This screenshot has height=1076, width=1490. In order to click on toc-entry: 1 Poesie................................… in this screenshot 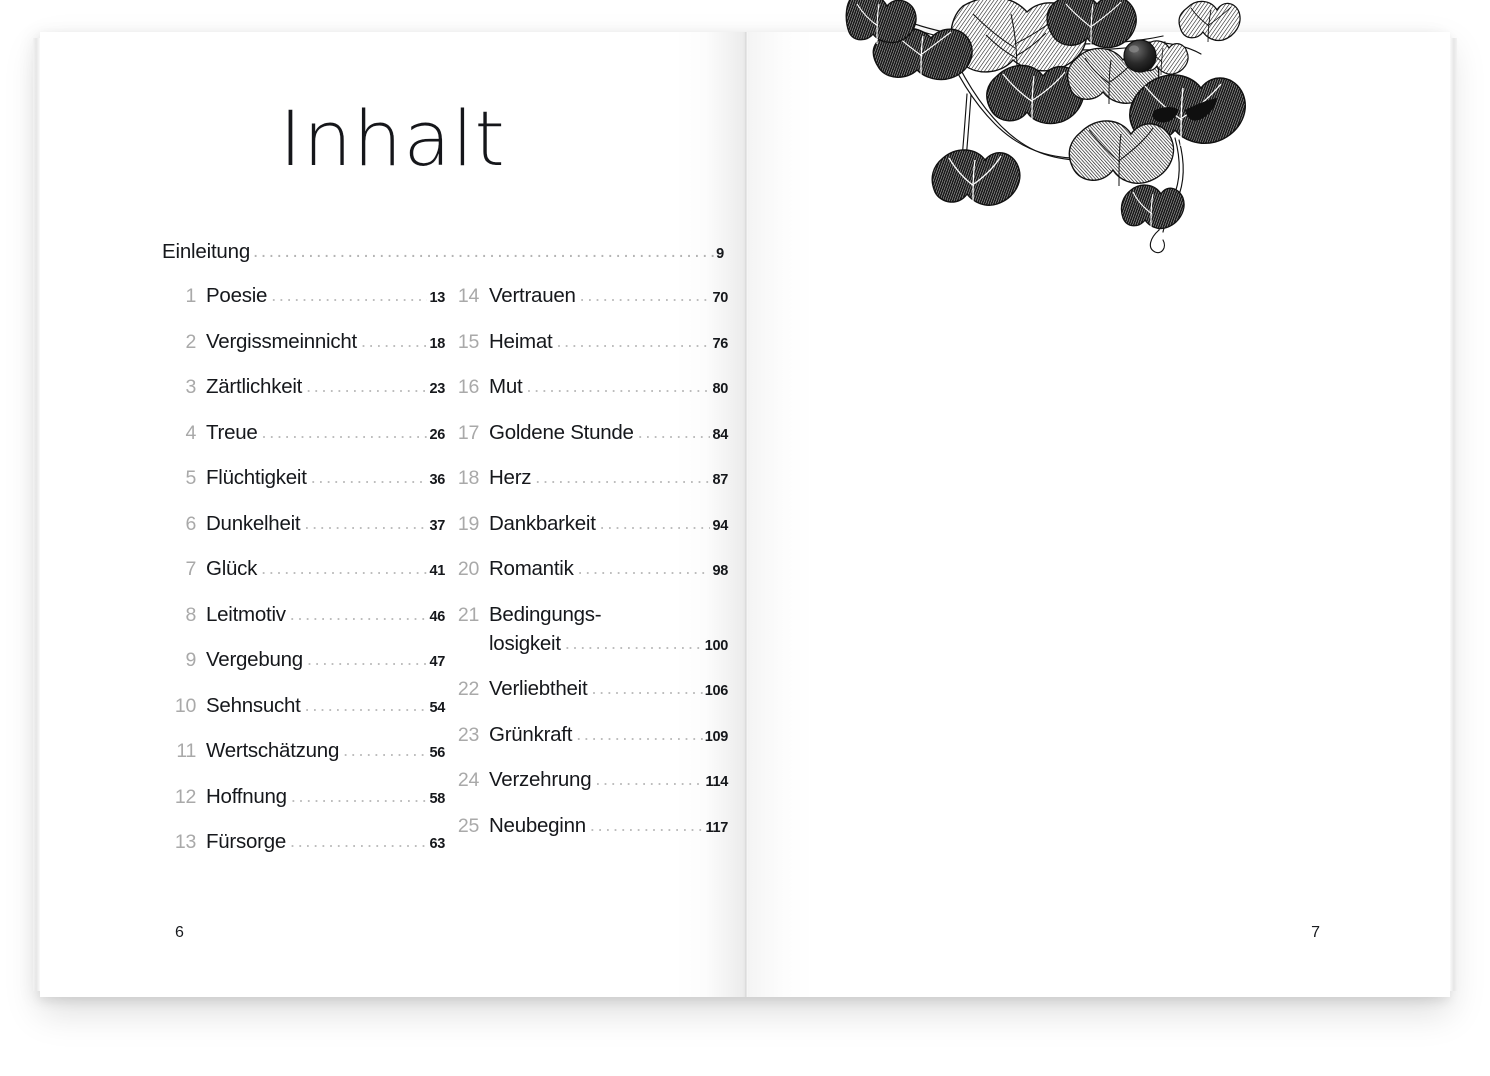, I will do `click(303, 296)`.